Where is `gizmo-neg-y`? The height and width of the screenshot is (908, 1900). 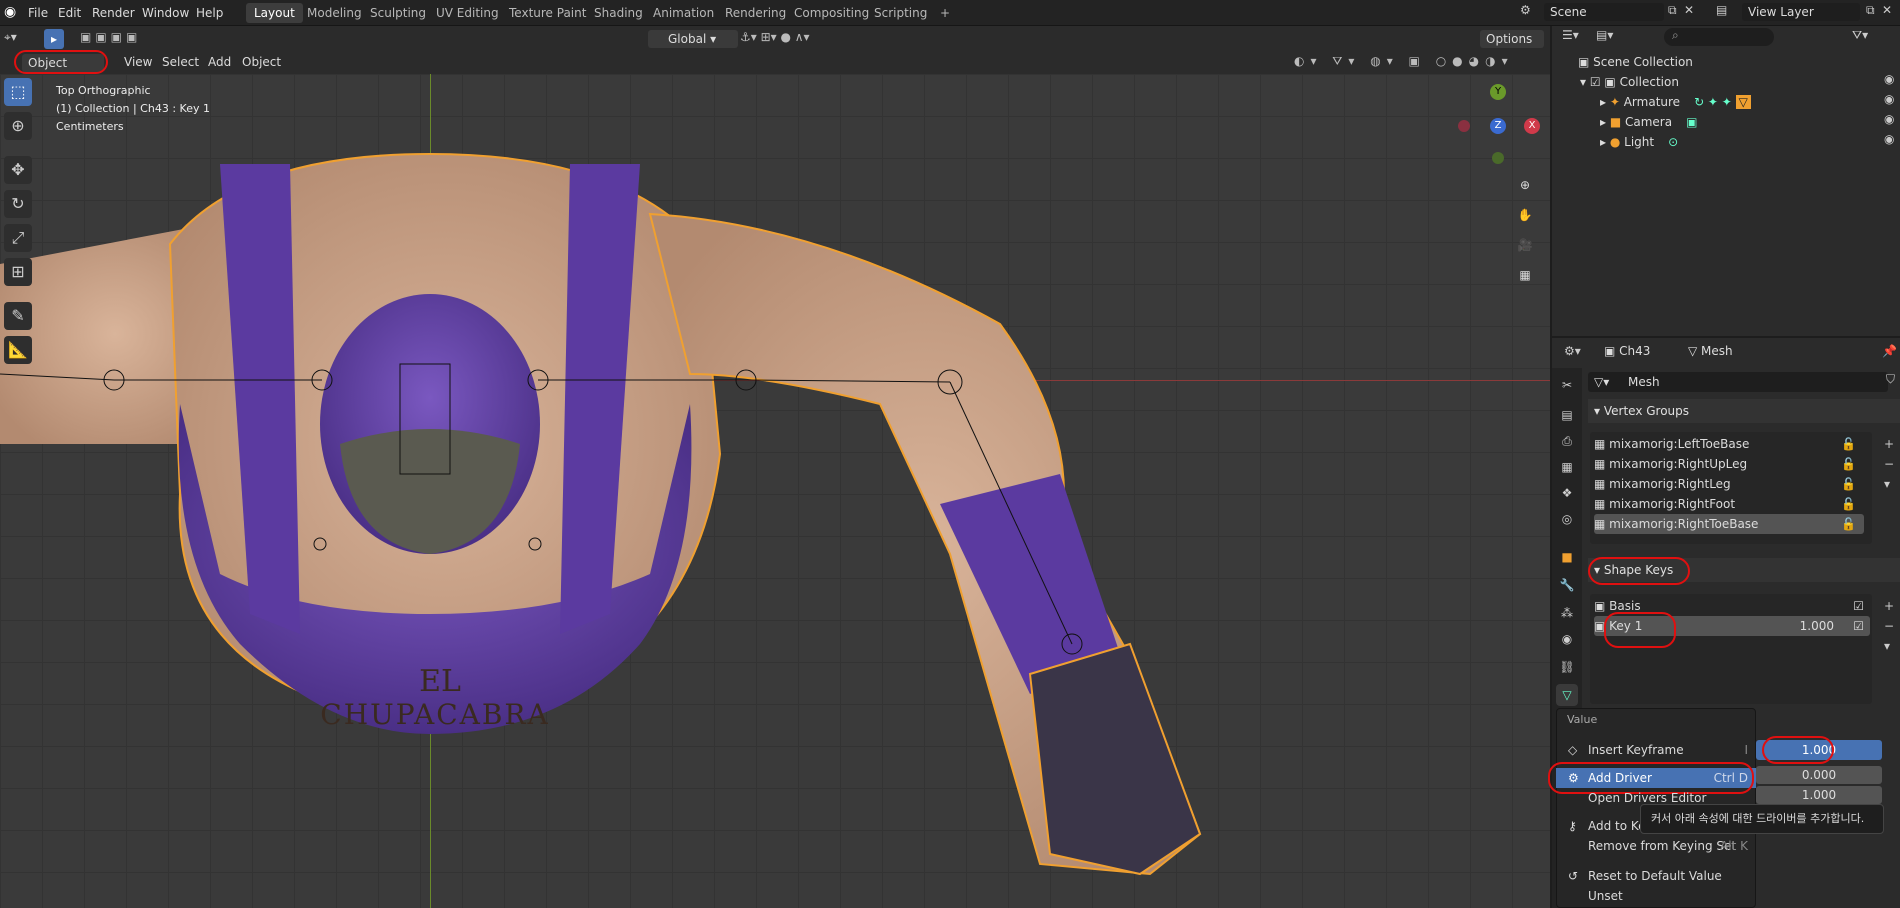
gizmo-neg-y is located at coordinates (1498, 158).